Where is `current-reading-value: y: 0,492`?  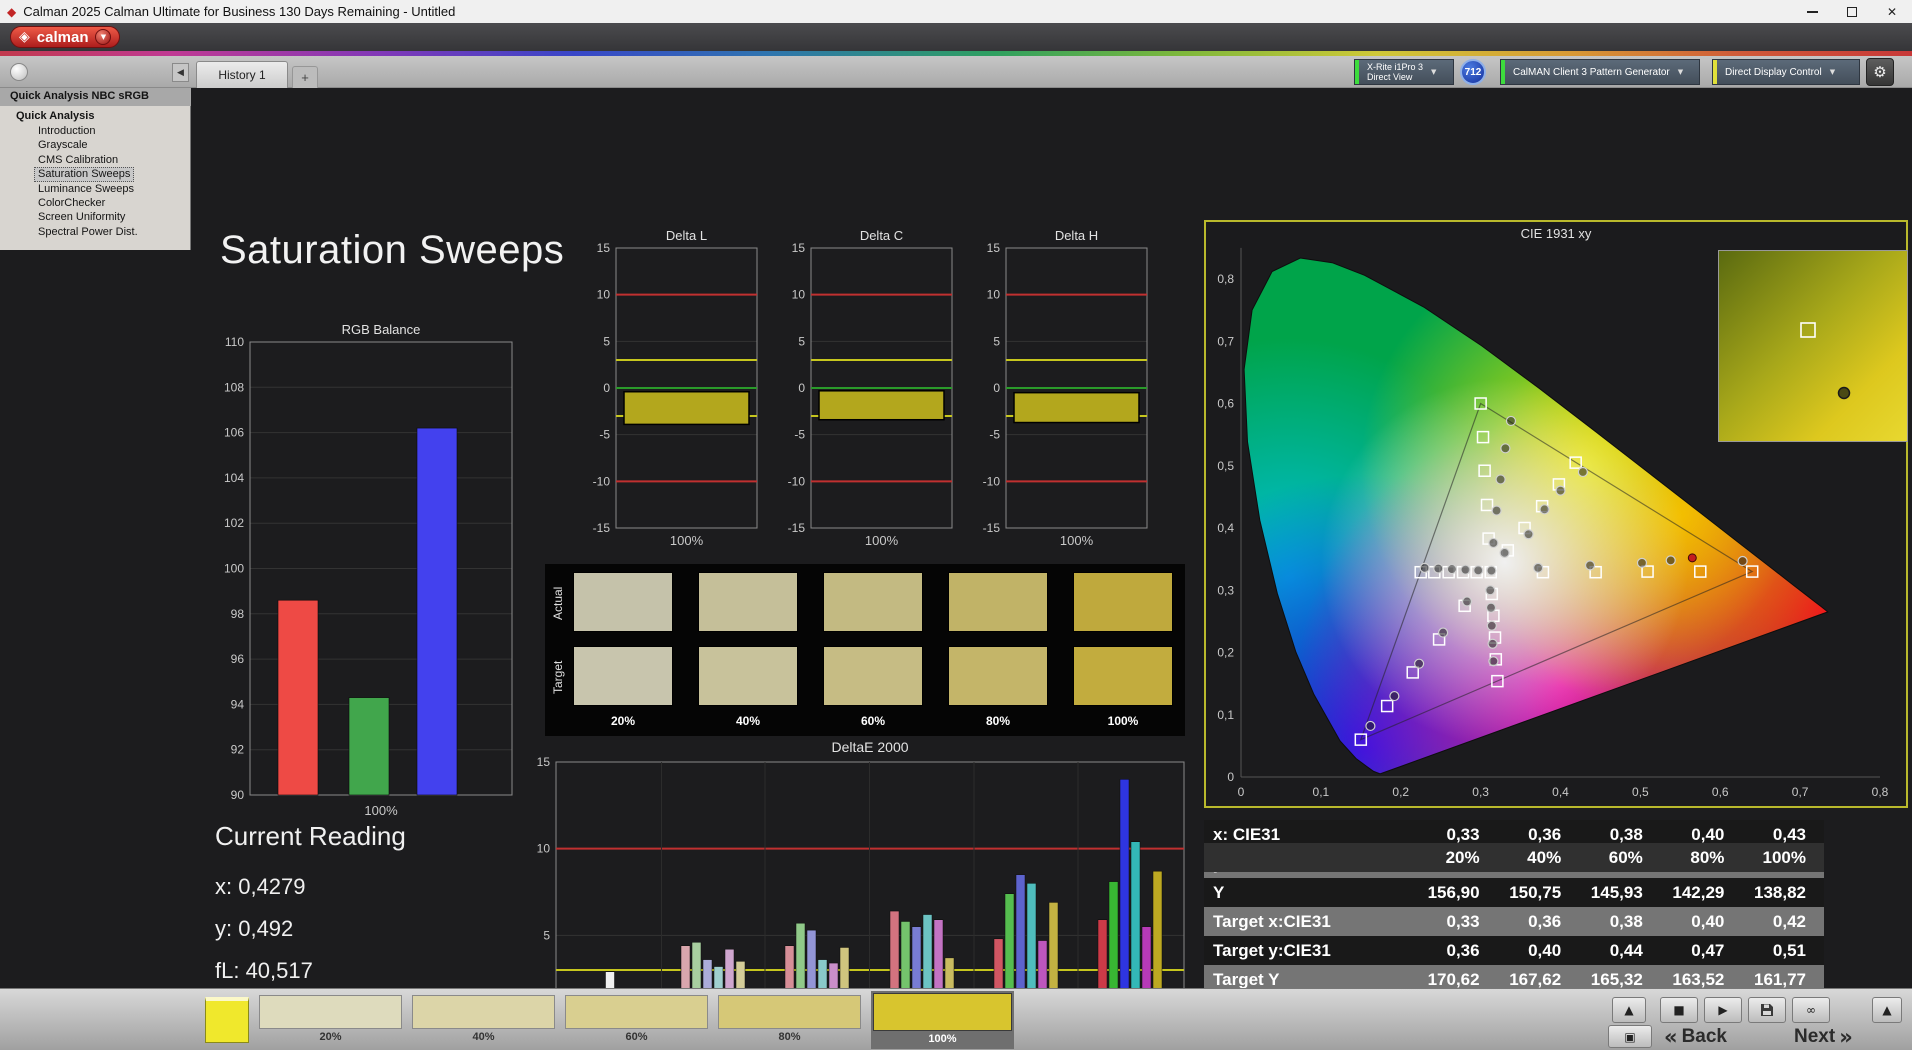 current-reading-value: y: 0,492 is located at coordinates (254, 928).